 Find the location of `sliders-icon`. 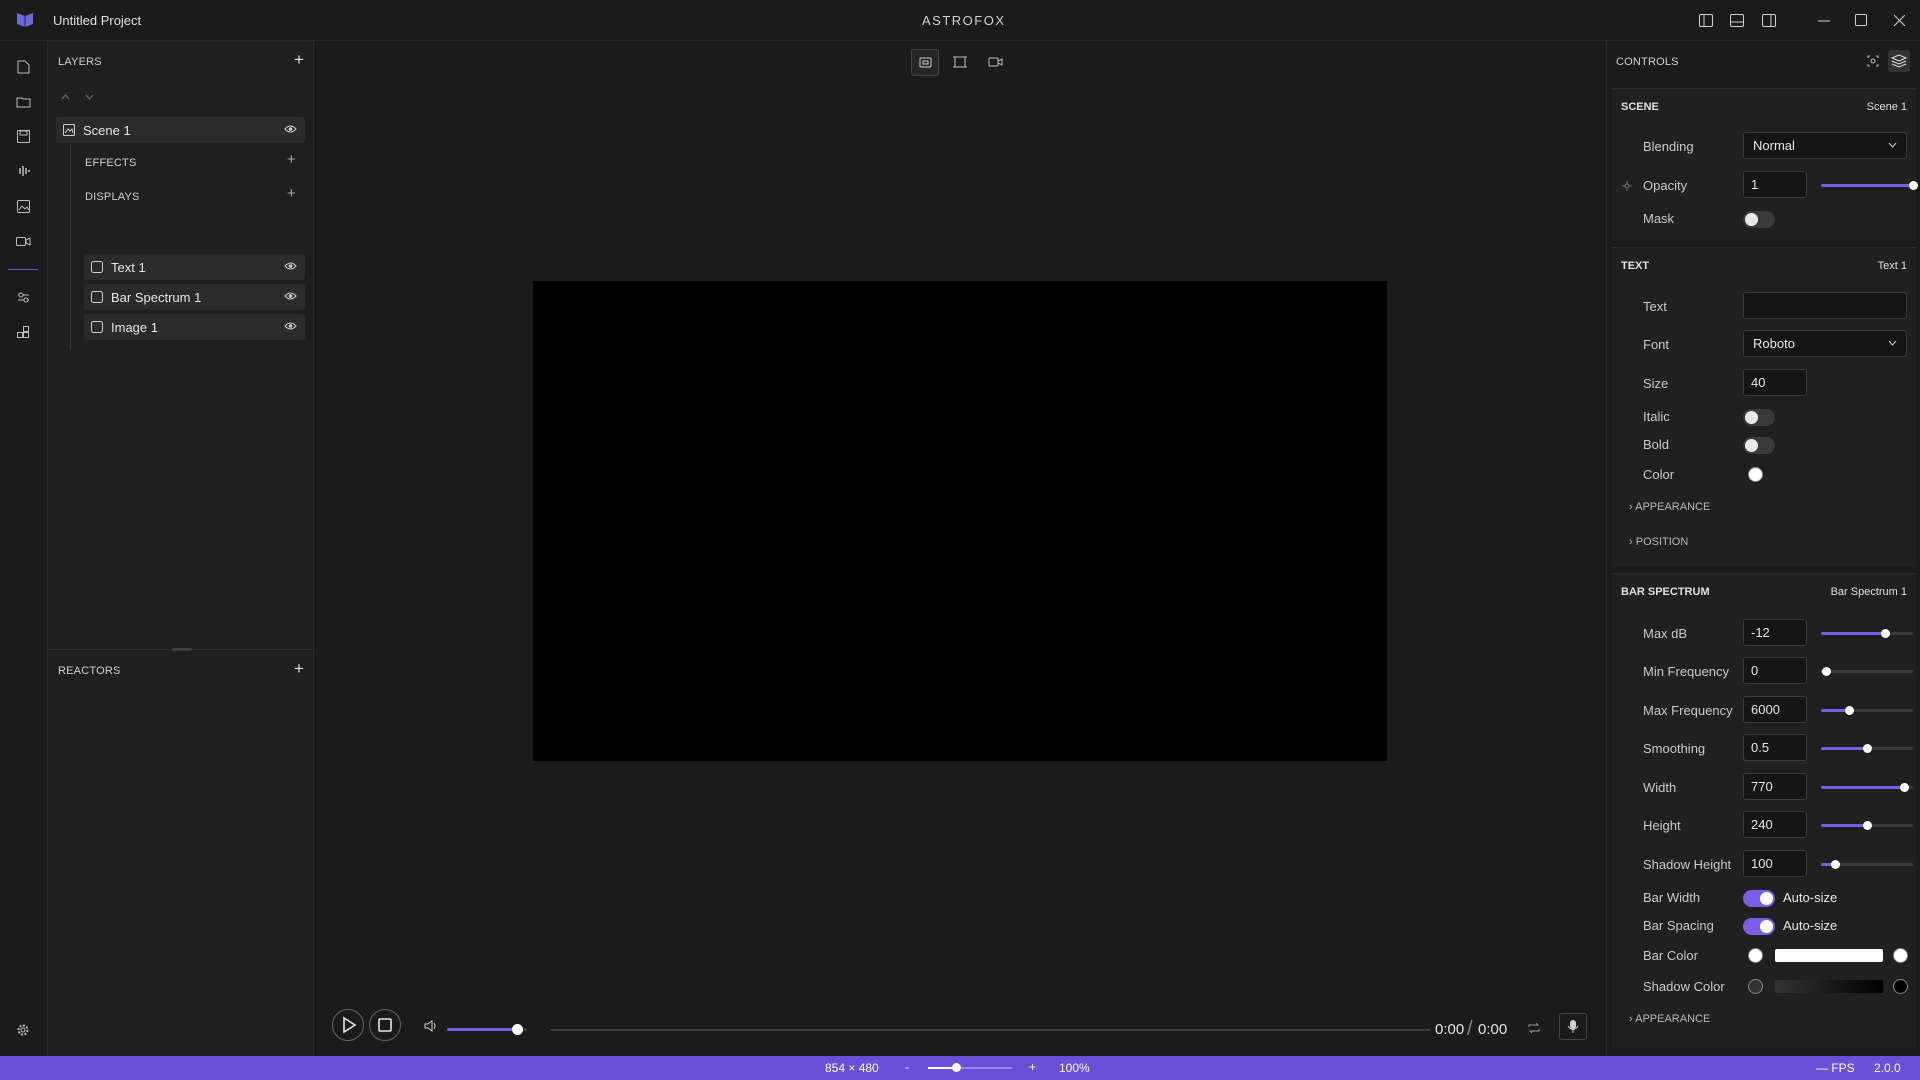

sliders-icon is located at coordinates (23, 297).